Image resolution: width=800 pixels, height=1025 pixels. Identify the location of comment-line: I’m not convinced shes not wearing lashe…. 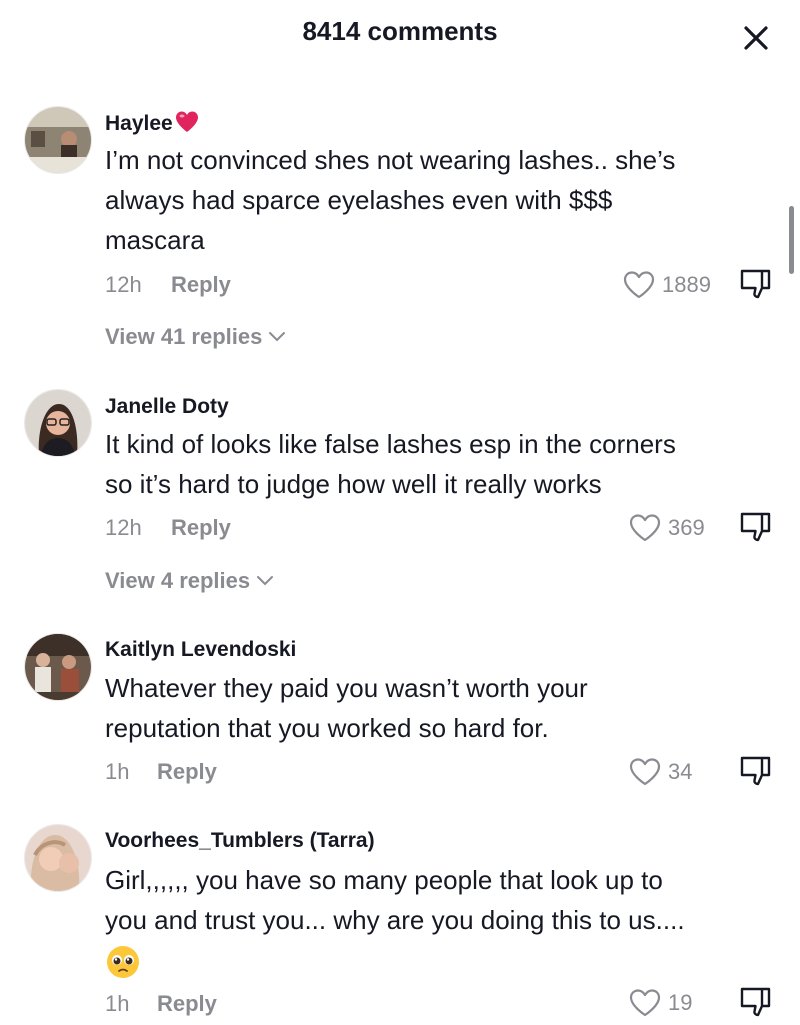
(390, 160).